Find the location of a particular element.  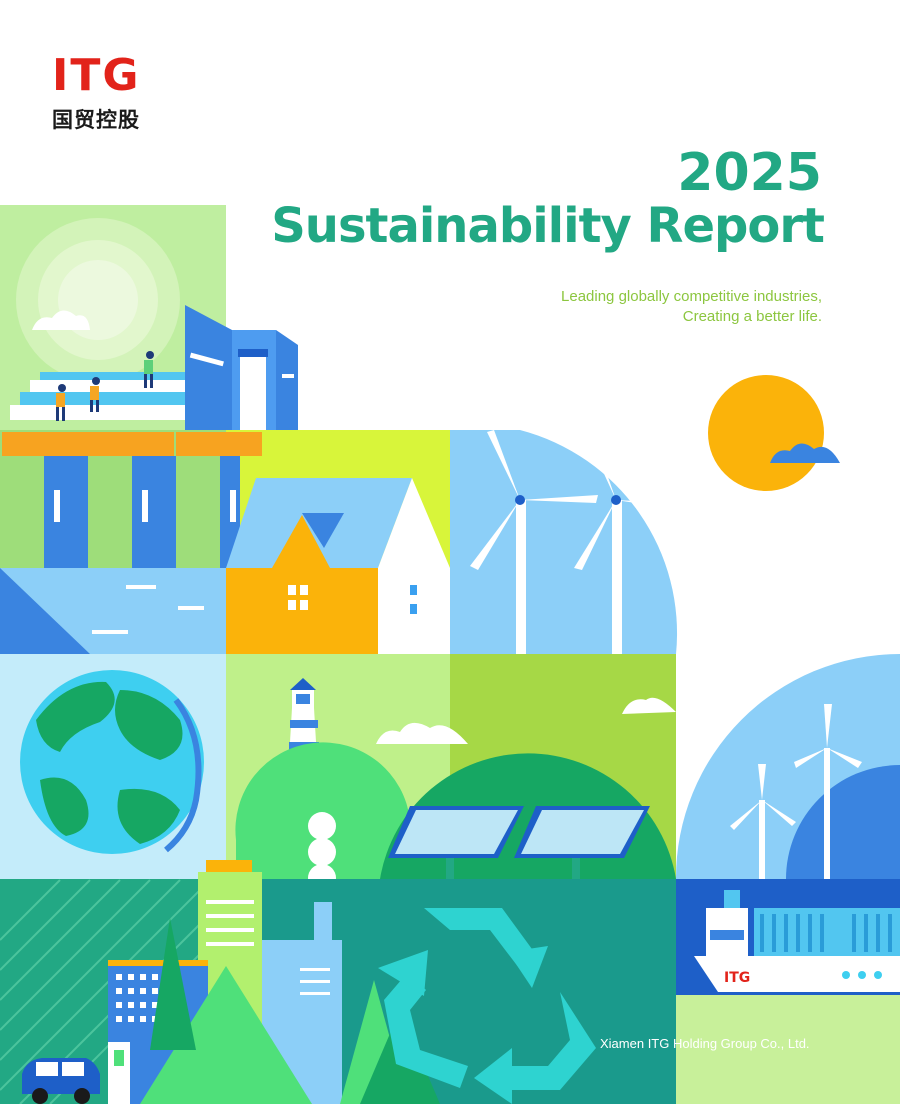

tagline-line-1: Leading globally competitive industries, is located at coordinates (691, 296).